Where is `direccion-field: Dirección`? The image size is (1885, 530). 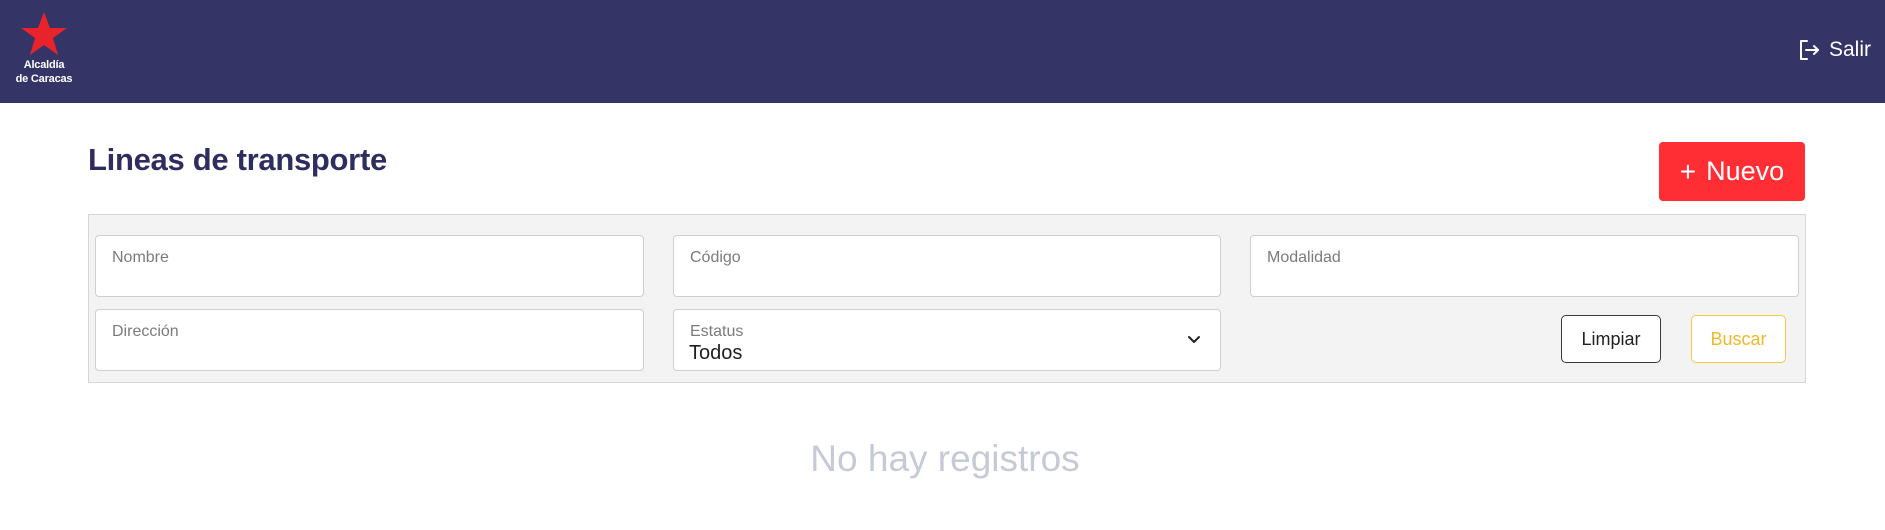 direccion-field: Dirección is located at coordinates (369, 340).